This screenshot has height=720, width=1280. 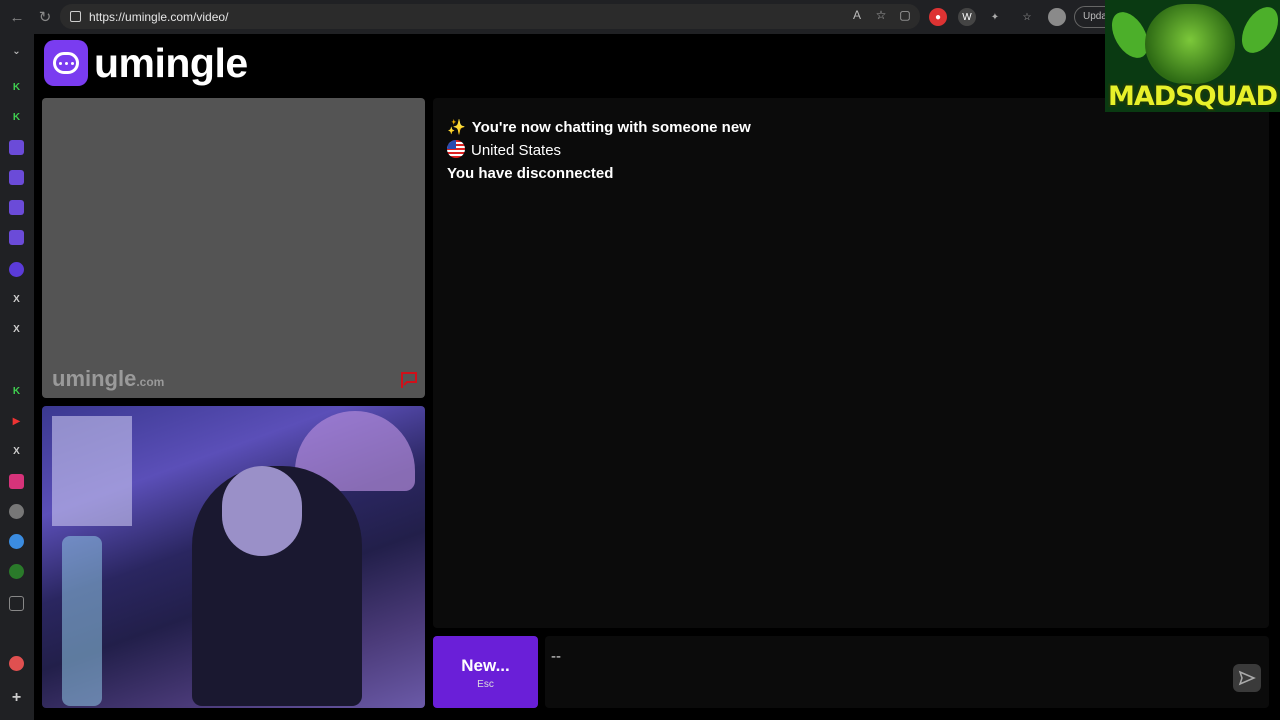 I want to click on lock-icon, so click(x=75, y=16).